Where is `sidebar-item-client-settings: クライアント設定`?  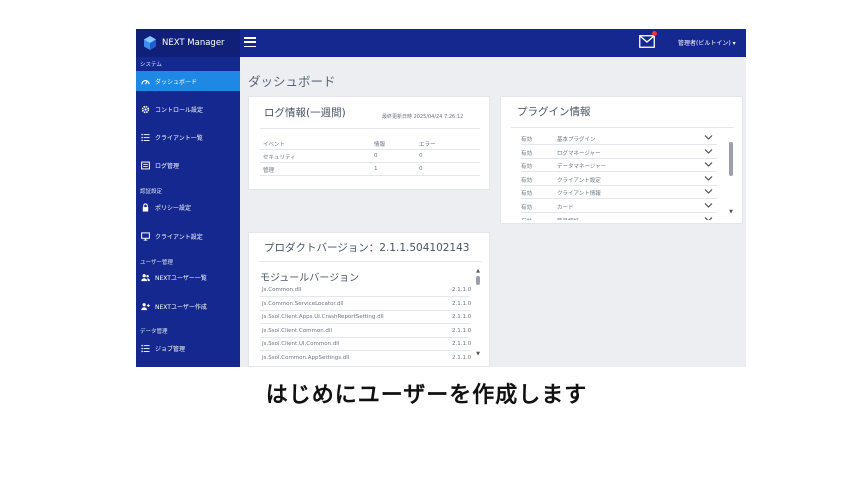 sidebar-item-client-settings: クライアント設定 is located at coordinates (188, 236).